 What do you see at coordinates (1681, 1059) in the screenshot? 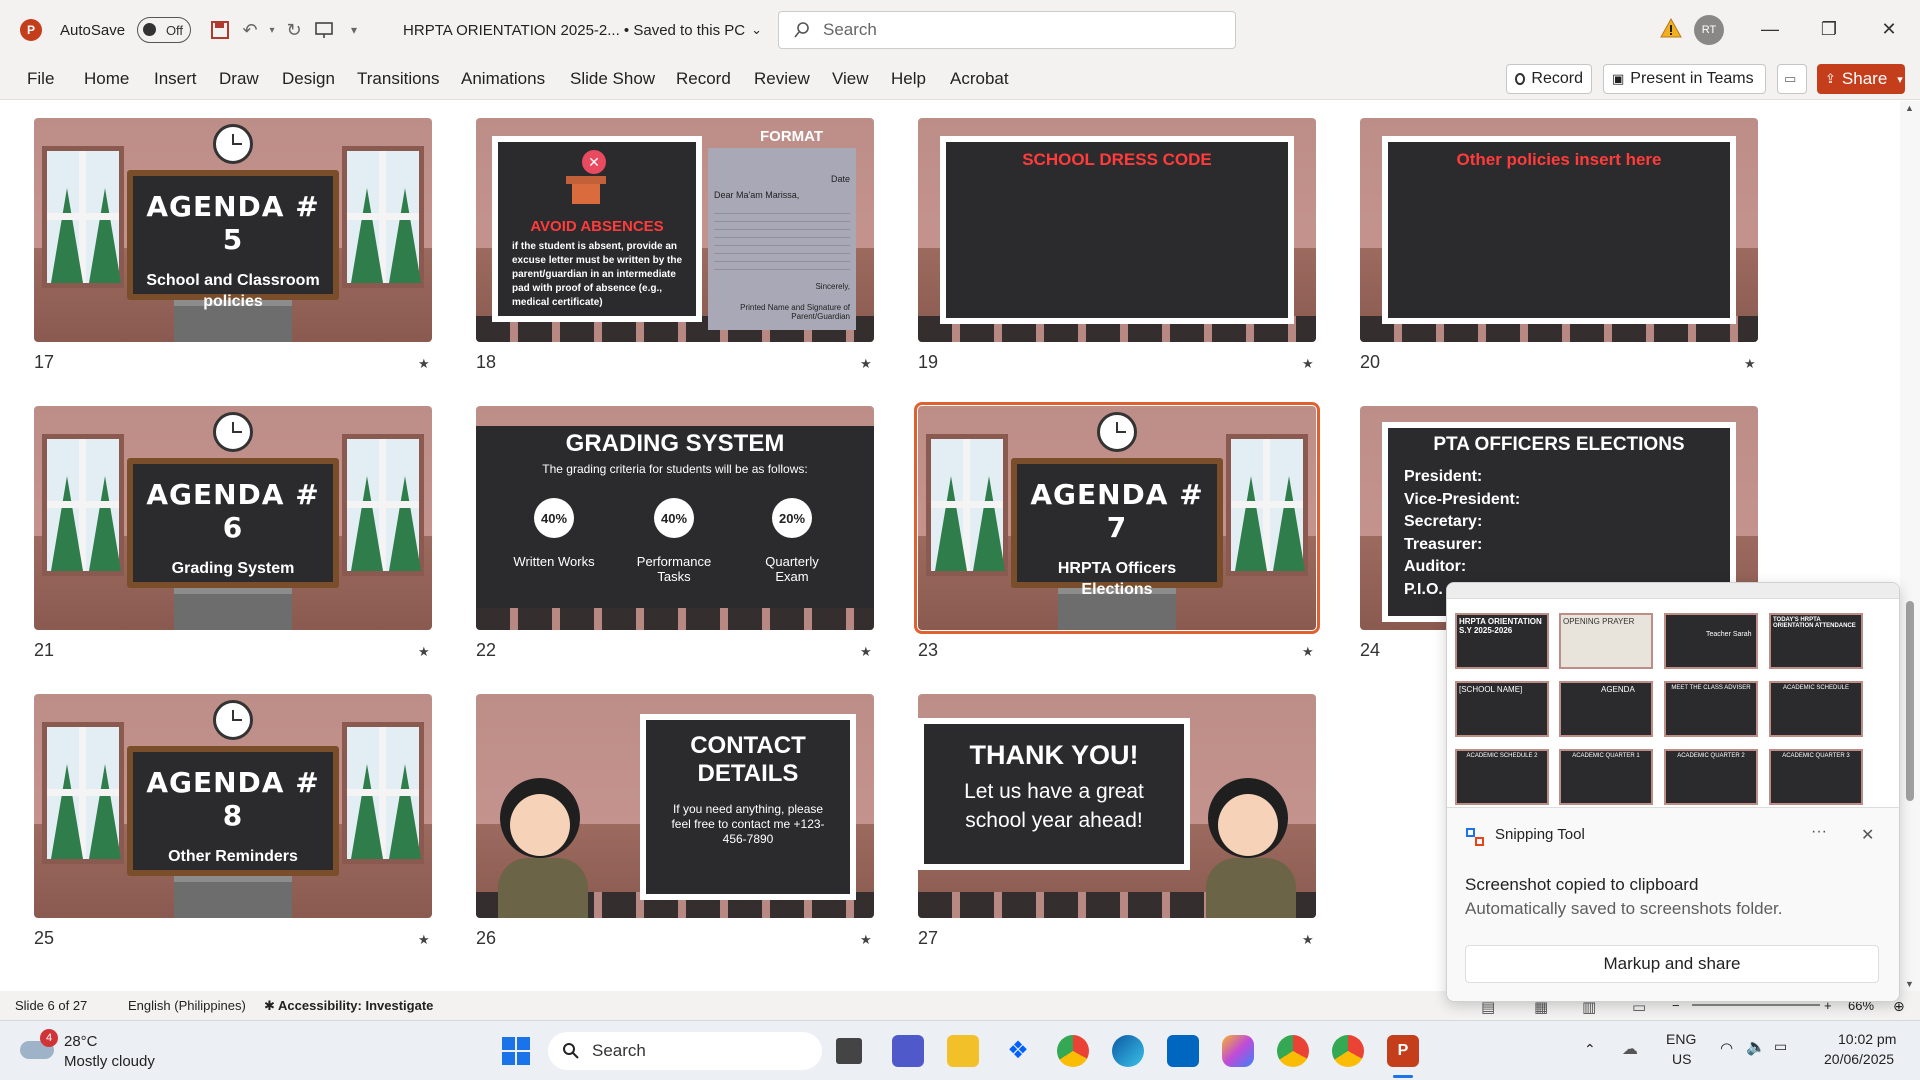
I see `language-bottom: US` at bounding box center [1681, 1059].